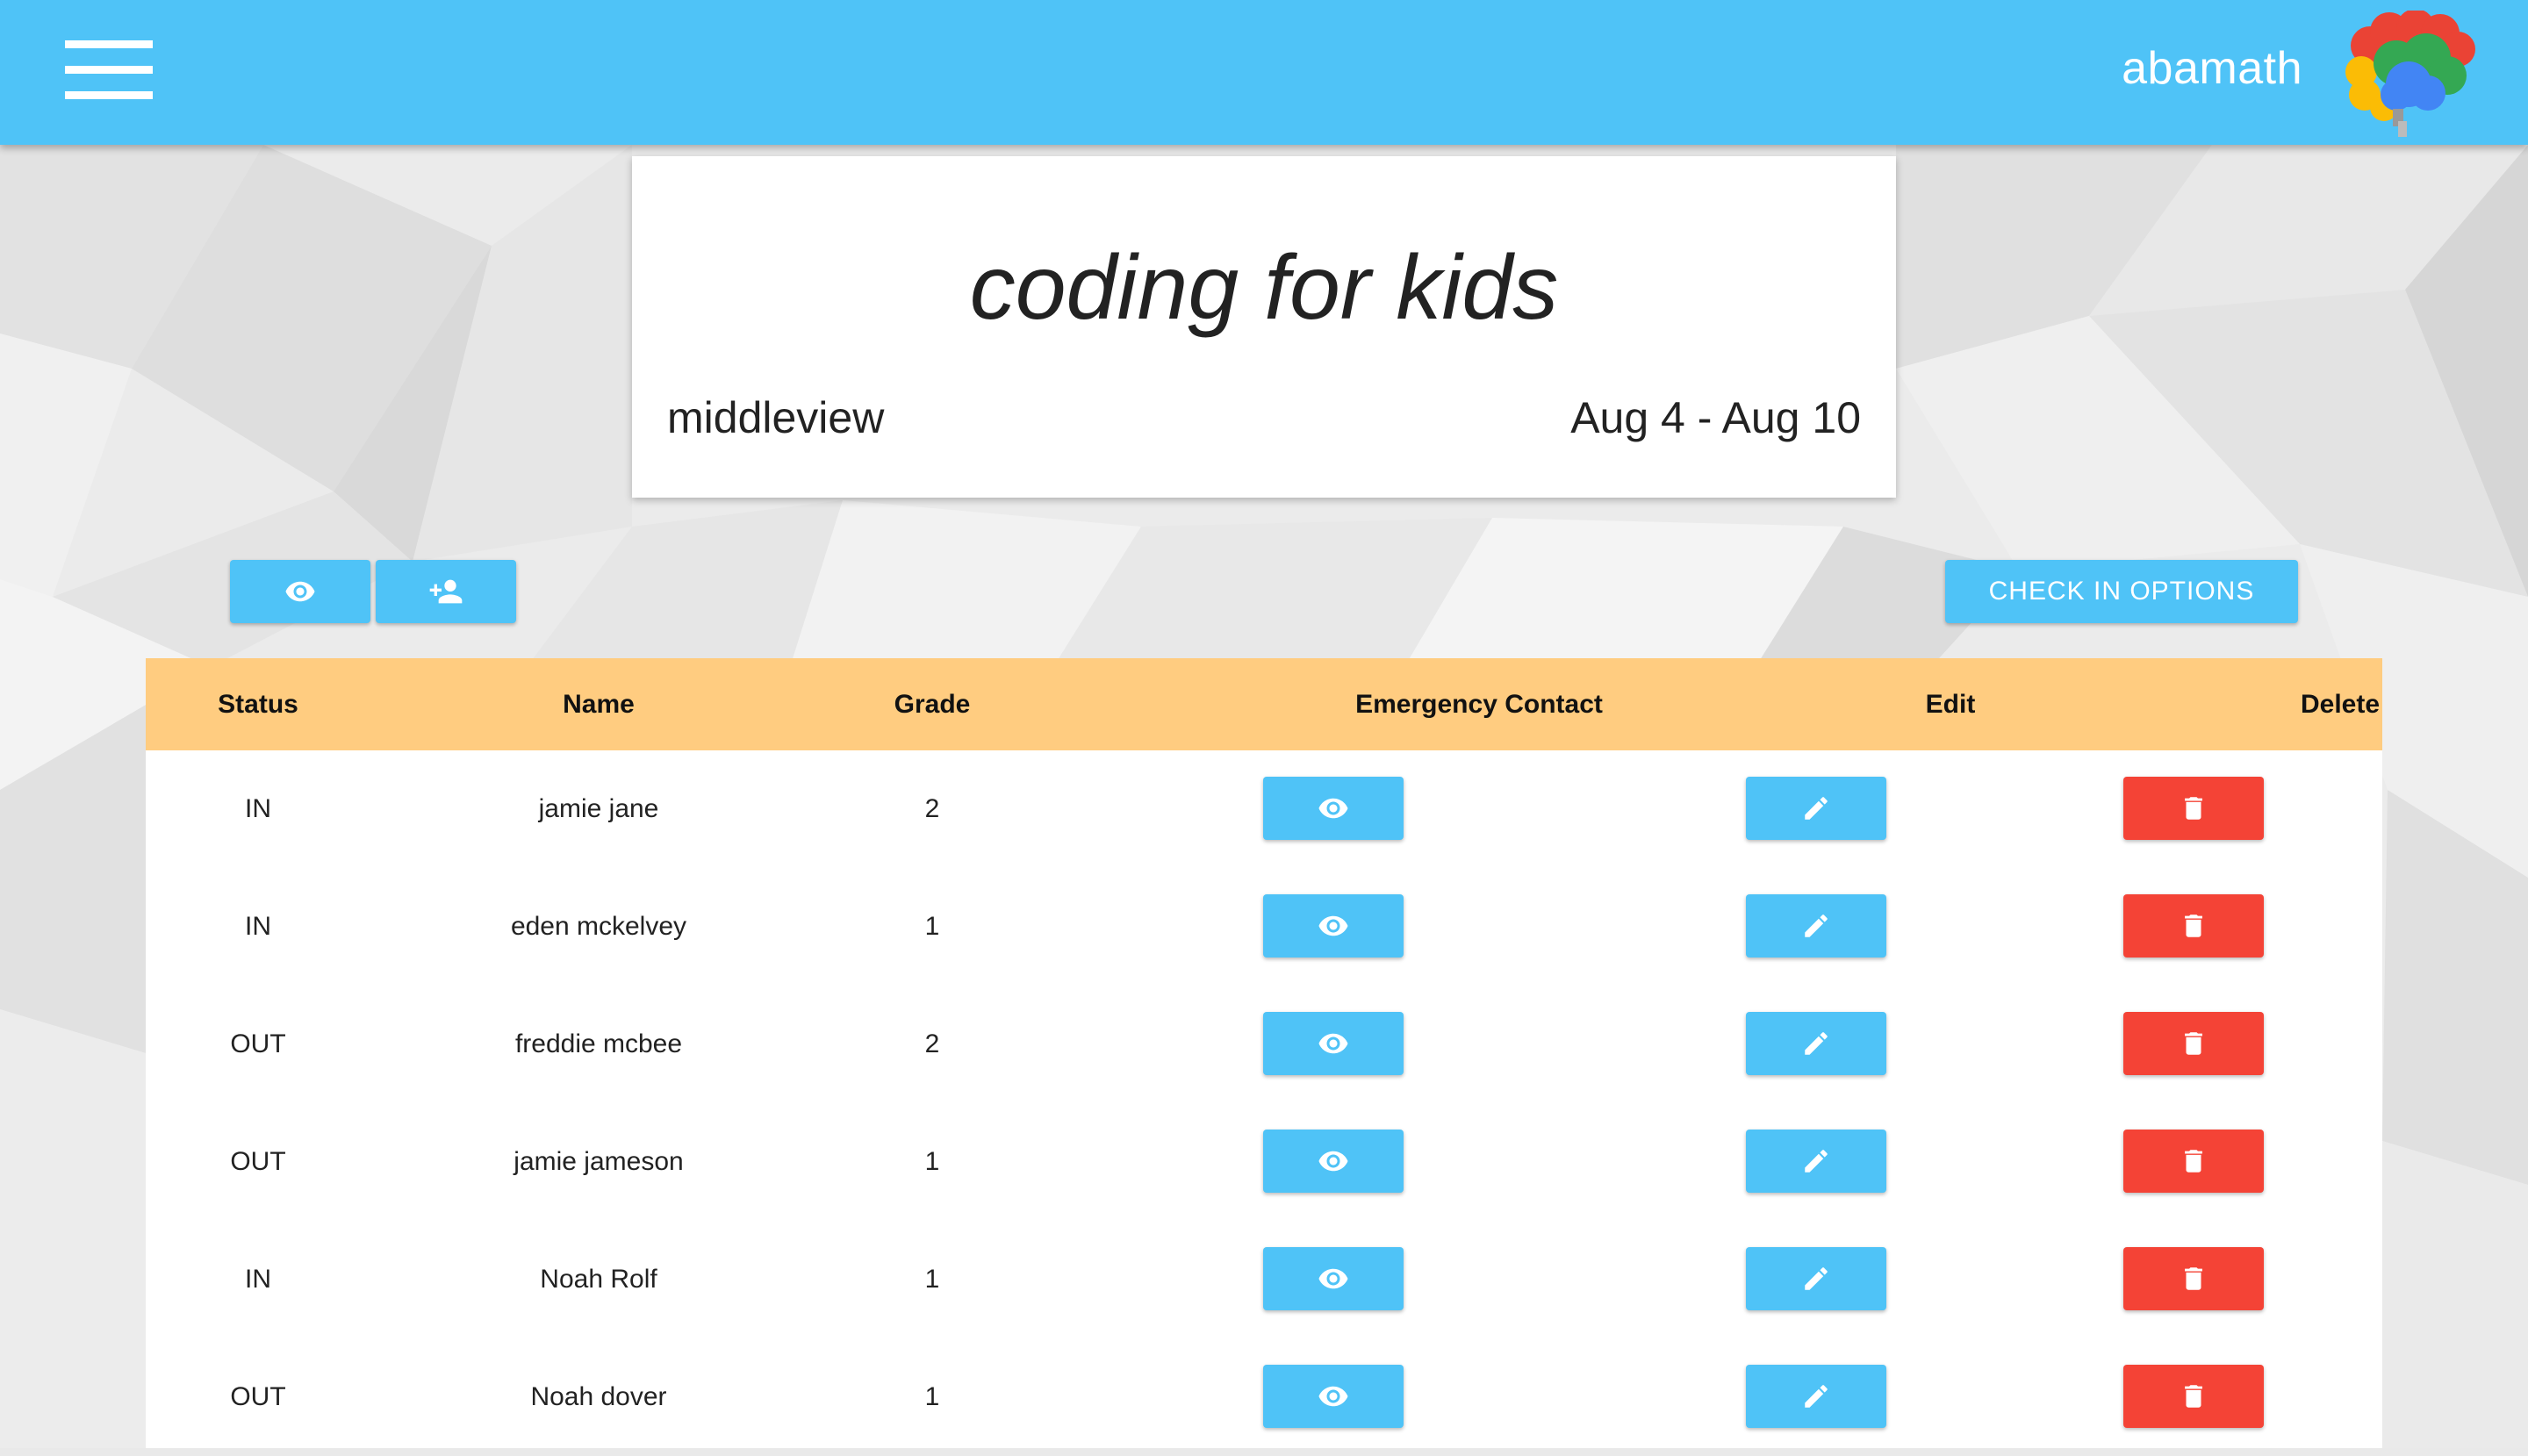 This screenshot has height=1456, width=2528. Describe the element at coordinates (258, 704) in the screenshot. I see `column-header-status: Status` at that location.